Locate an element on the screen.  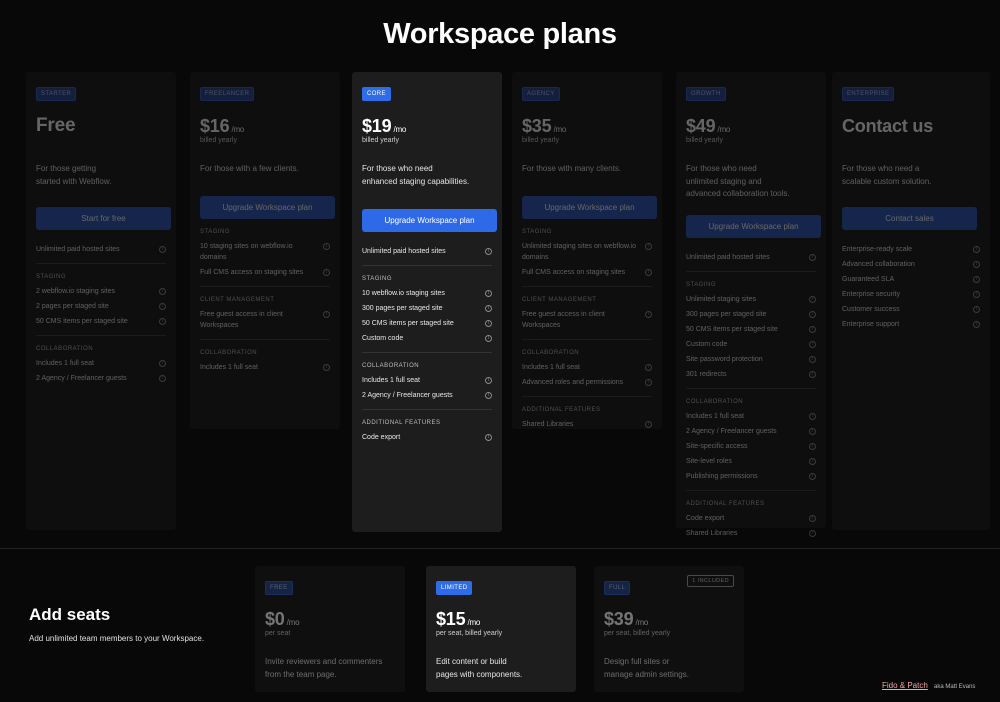
brand-link: Fido & Patch is located at coordinates (905, 685).